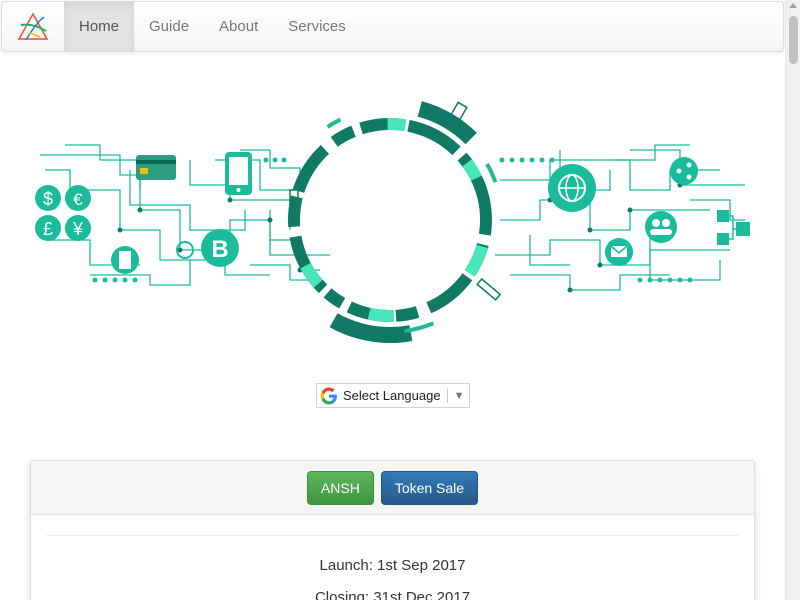 The image size is (800, 600). I want to click on share-icon, so click(684, 171).